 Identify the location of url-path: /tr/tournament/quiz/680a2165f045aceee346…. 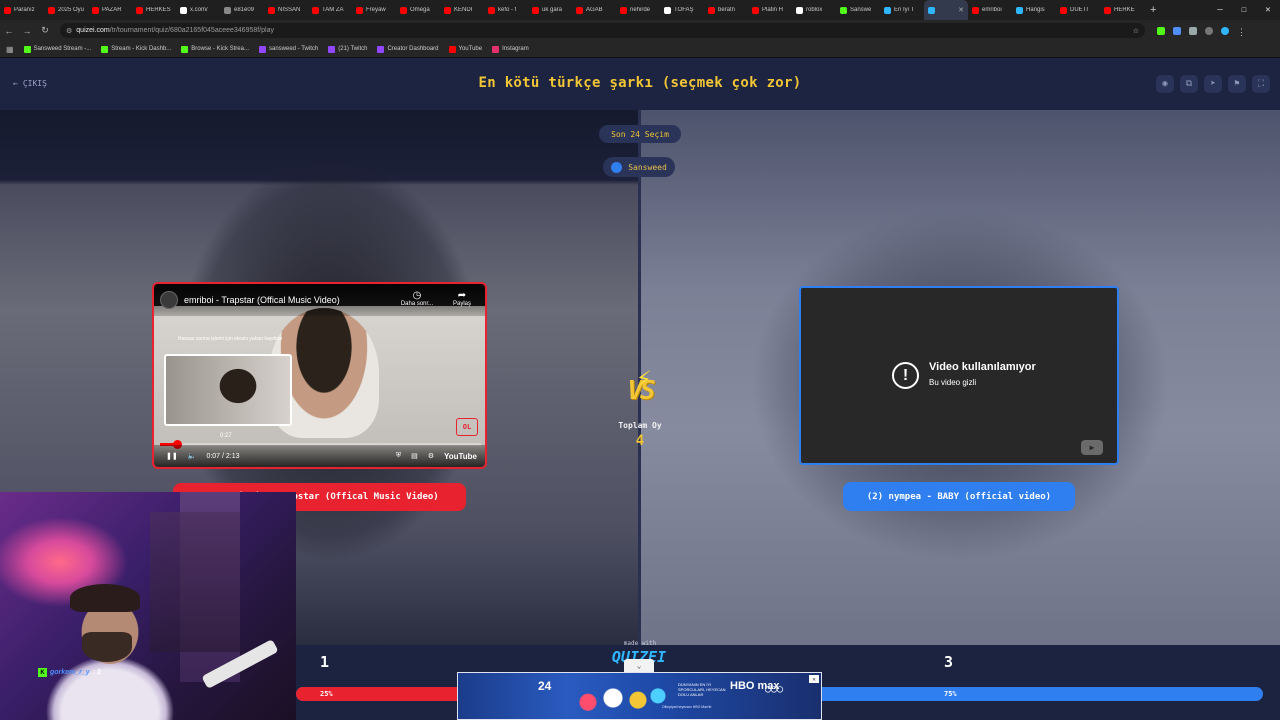
(191, 30).